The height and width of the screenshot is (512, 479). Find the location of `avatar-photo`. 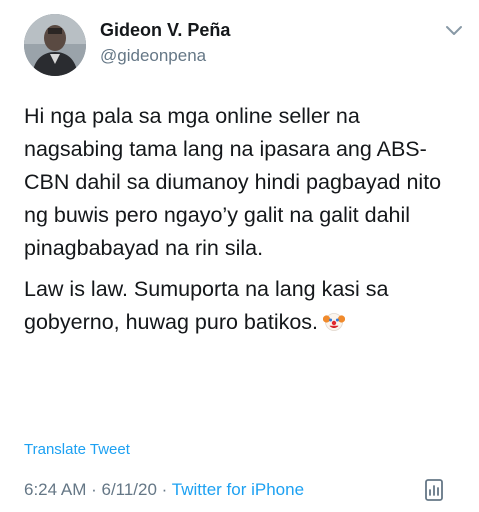

avatar-photo is located at coordinates (55, 45).